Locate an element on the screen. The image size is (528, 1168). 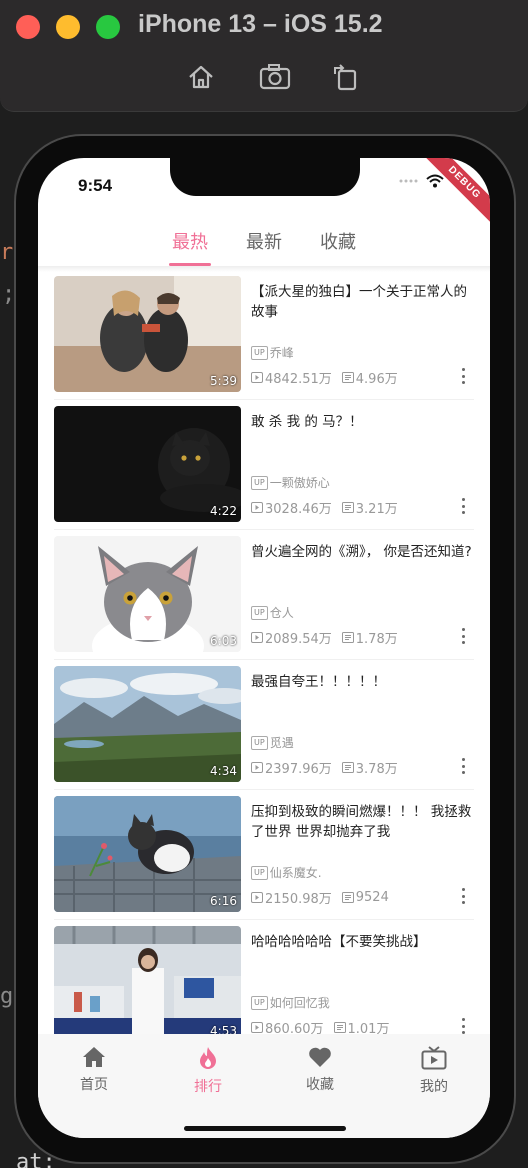
simulator-title-bar: iPhone 13 – iOS 15.2 is located at coordinates (264, 56).